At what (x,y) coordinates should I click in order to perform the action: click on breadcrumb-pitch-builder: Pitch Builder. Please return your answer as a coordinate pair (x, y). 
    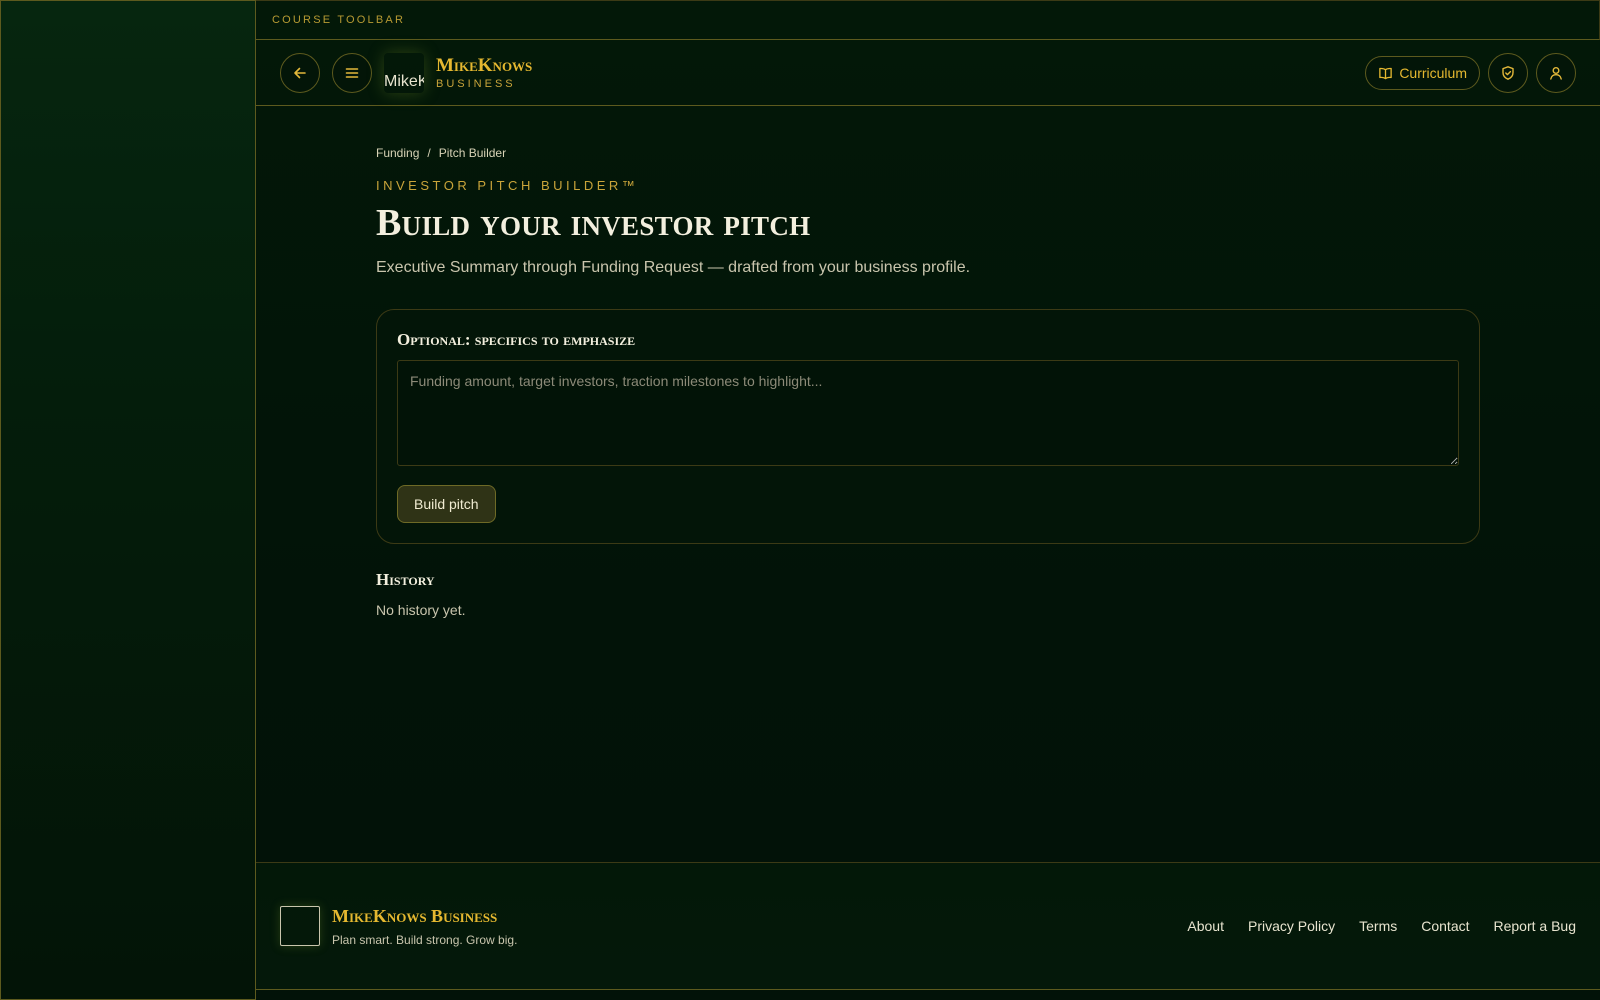
    Looking at the image, I should click on (472, 153).